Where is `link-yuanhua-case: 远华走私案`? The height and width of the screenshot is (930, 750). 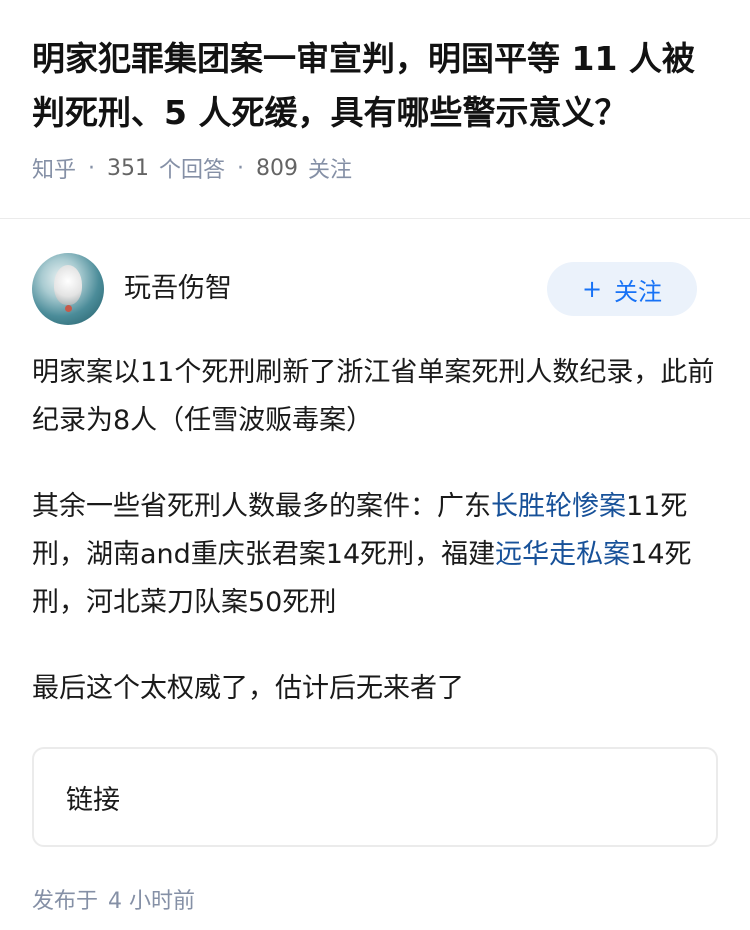
link-yuanhua-case: 远华走私案 is located at coordinates (562, 554).